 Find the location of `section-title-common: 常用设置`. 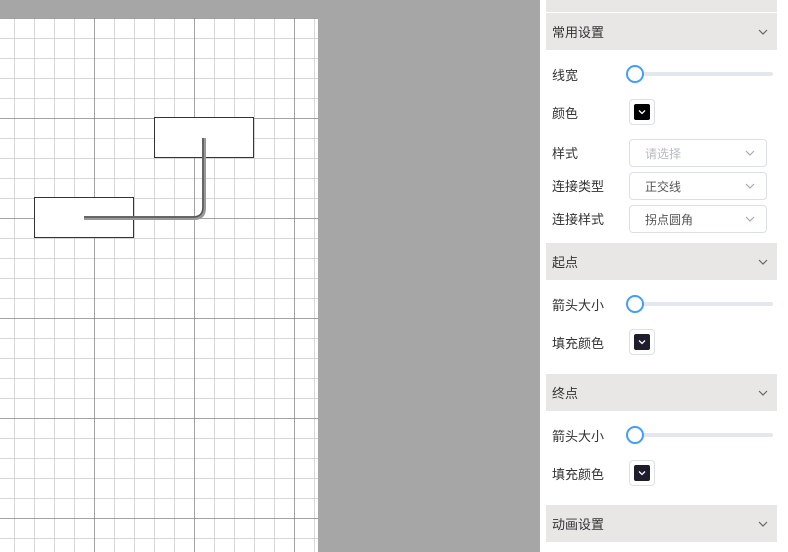

section-title-common: 常用设置 is located at coordinates (578, 32).